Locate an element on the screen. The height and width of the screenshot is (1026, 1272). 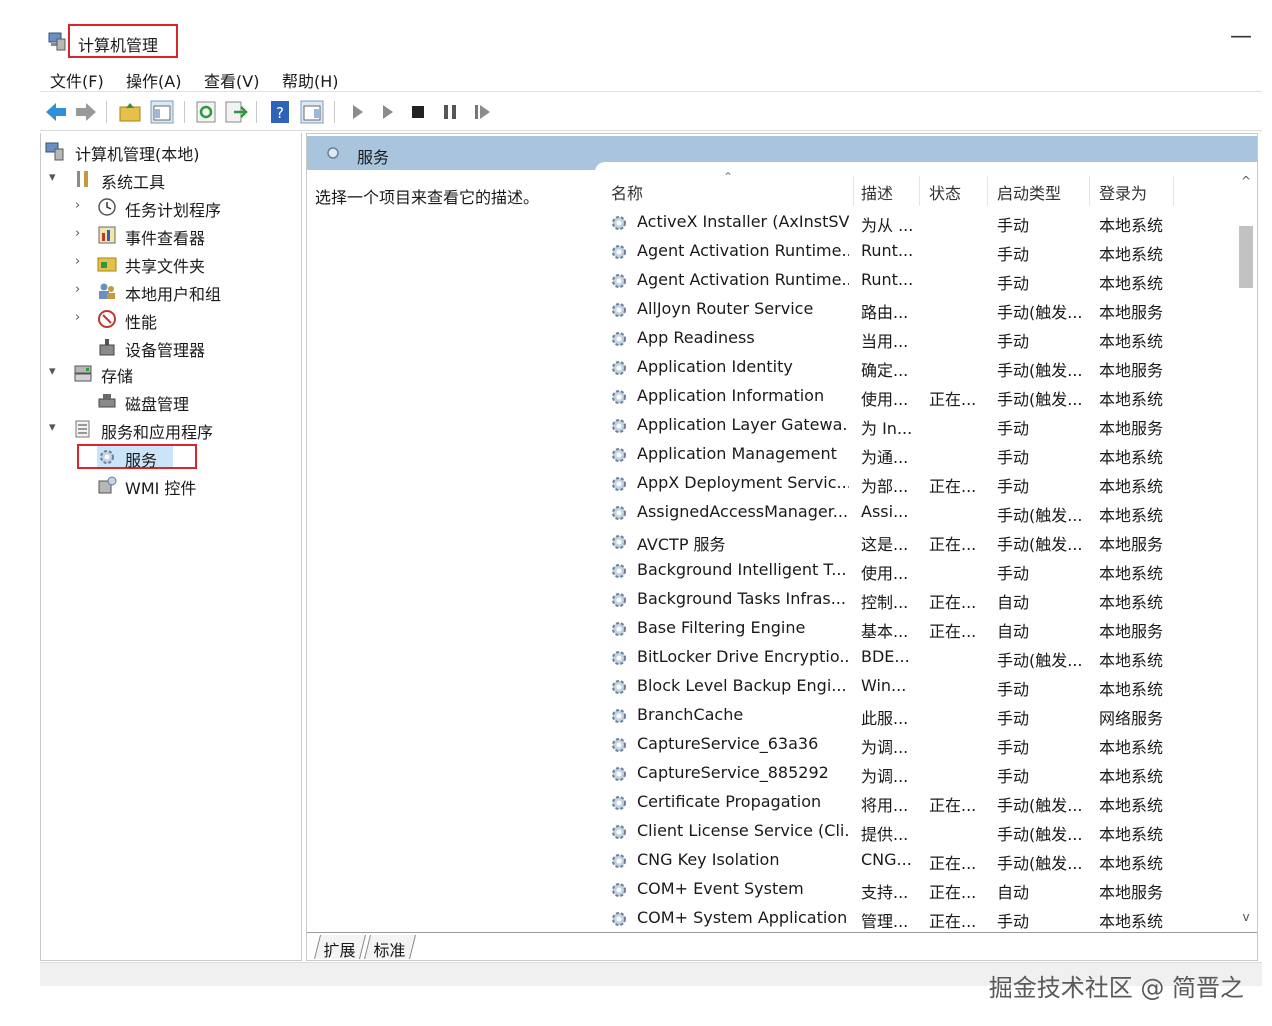
table-row: AllJoyn Router Service 路由... 手动(触发... 本地服务 is located at coordinates (915, 309).